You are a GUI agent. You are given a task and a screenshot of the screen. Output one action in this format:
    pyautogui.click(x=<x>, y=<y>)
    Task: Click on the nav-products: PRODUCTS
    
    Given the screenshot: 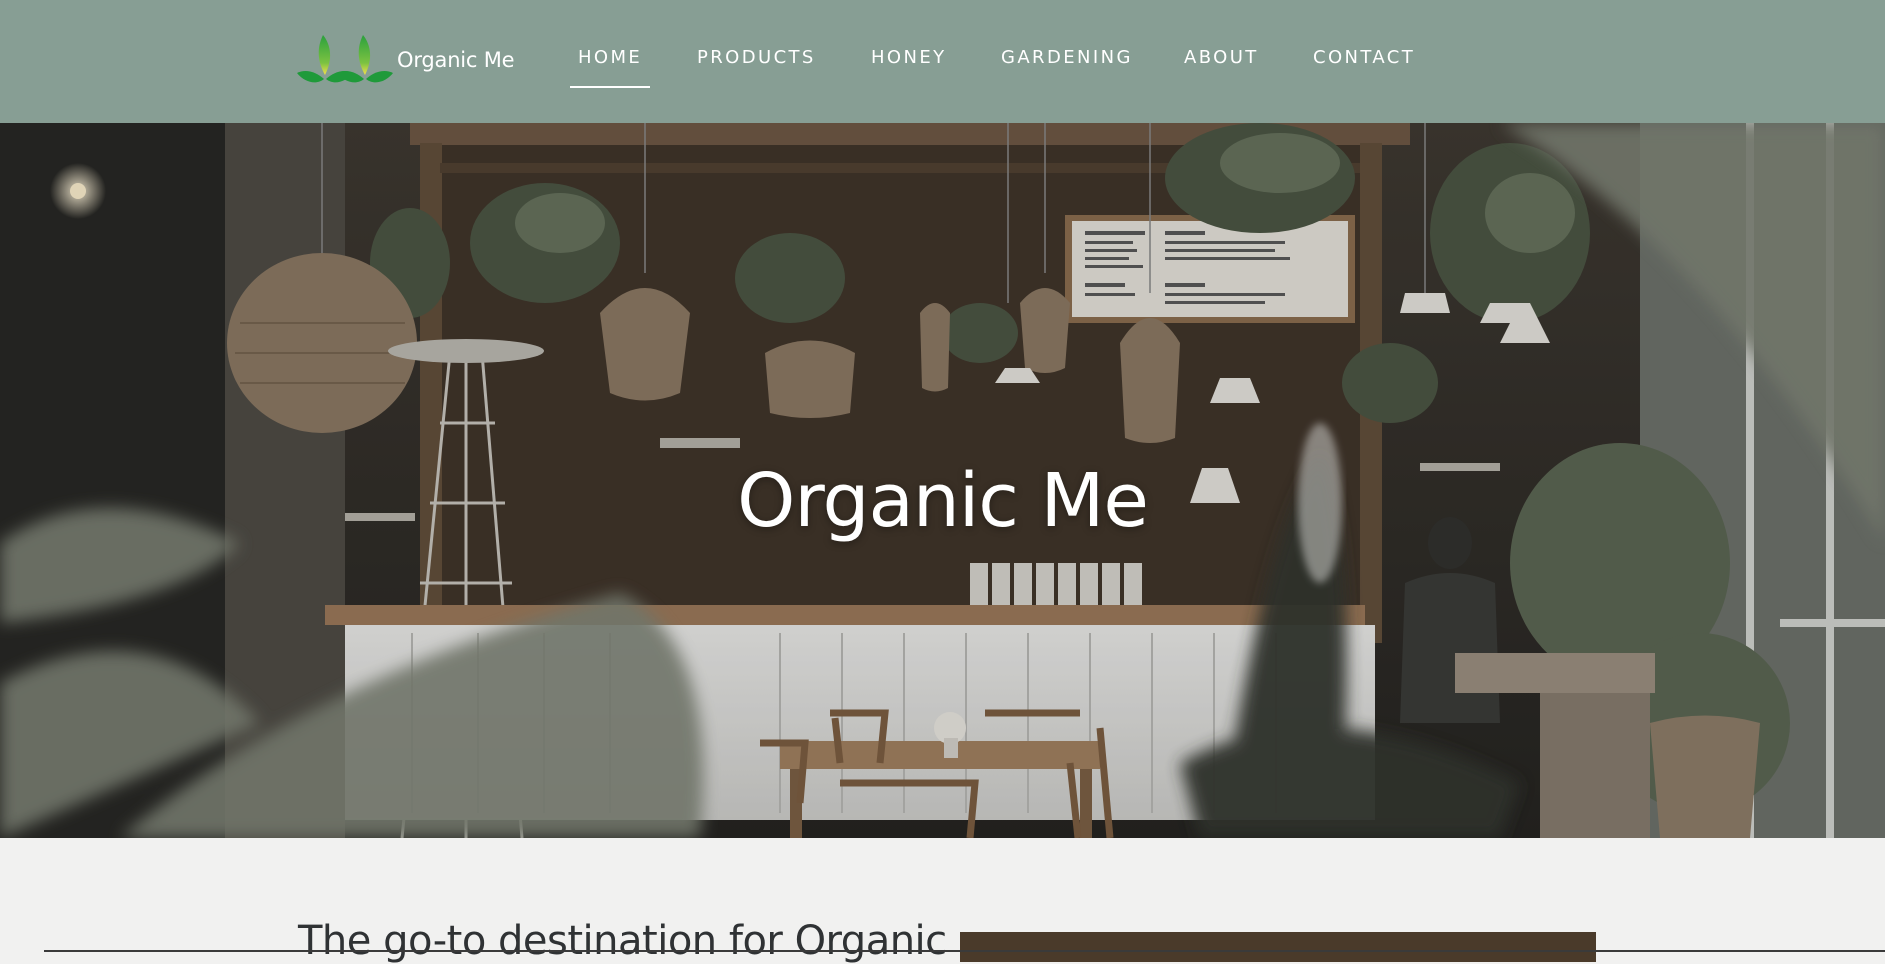 What is the action you would take?
    pyautogui.click(x=756, y=57)
    